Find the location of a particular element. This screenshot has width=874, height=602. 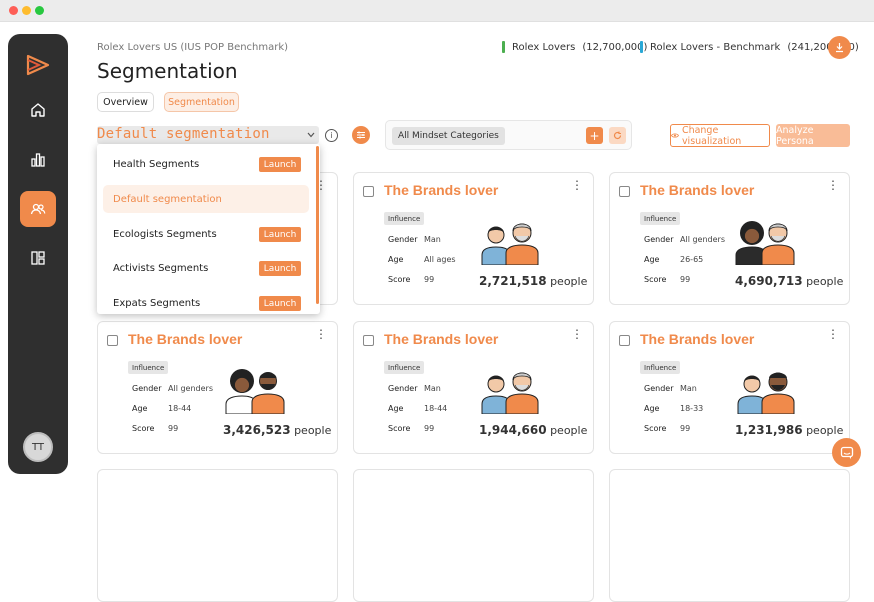

dropdown-scrollbar is located at coordinates (317, 225).